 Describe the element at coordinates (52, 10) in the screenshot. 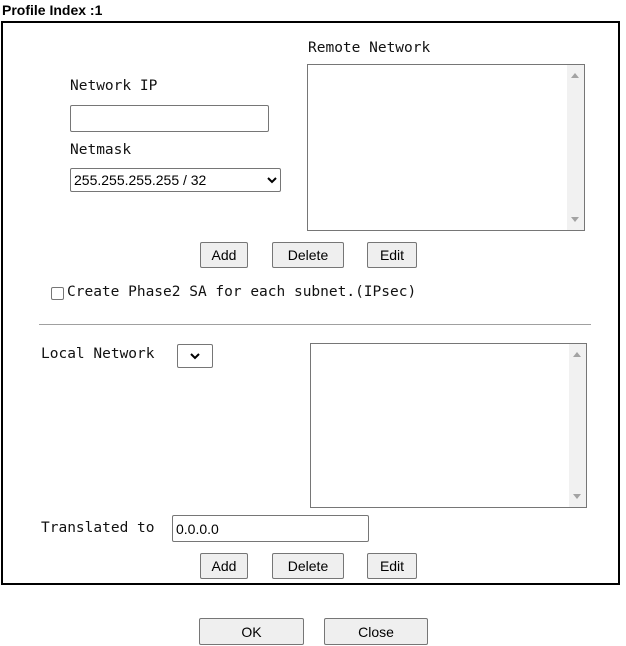

I see `profile-title: Profile Index :1` at that location.